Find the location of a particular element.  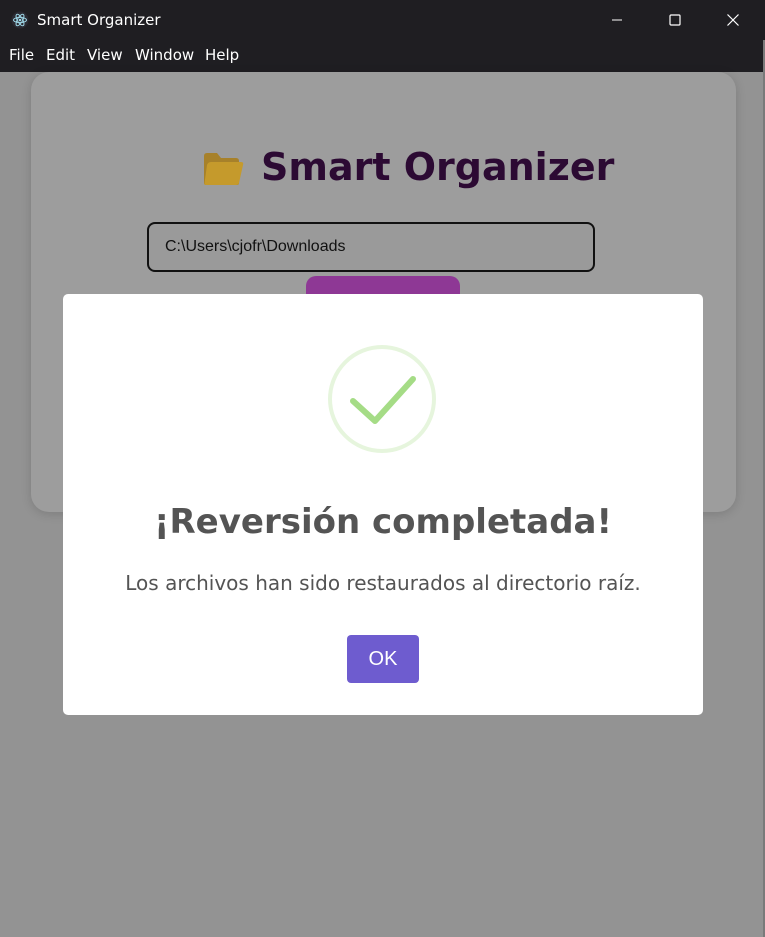

maximize-icon is located at coordinates (675, 20).